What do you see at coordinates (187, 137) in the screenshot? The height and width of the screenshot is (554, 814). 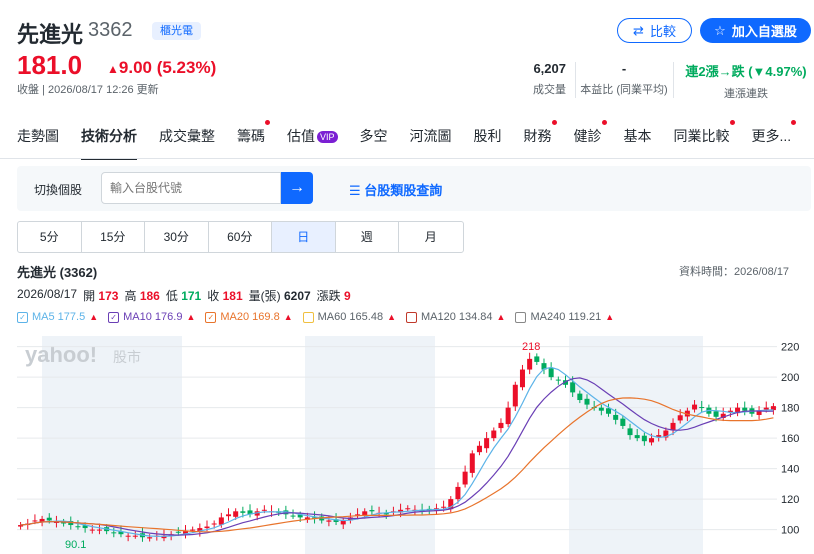 I see `tab-trades: 成交彙整` at bounding box center [187, 137].